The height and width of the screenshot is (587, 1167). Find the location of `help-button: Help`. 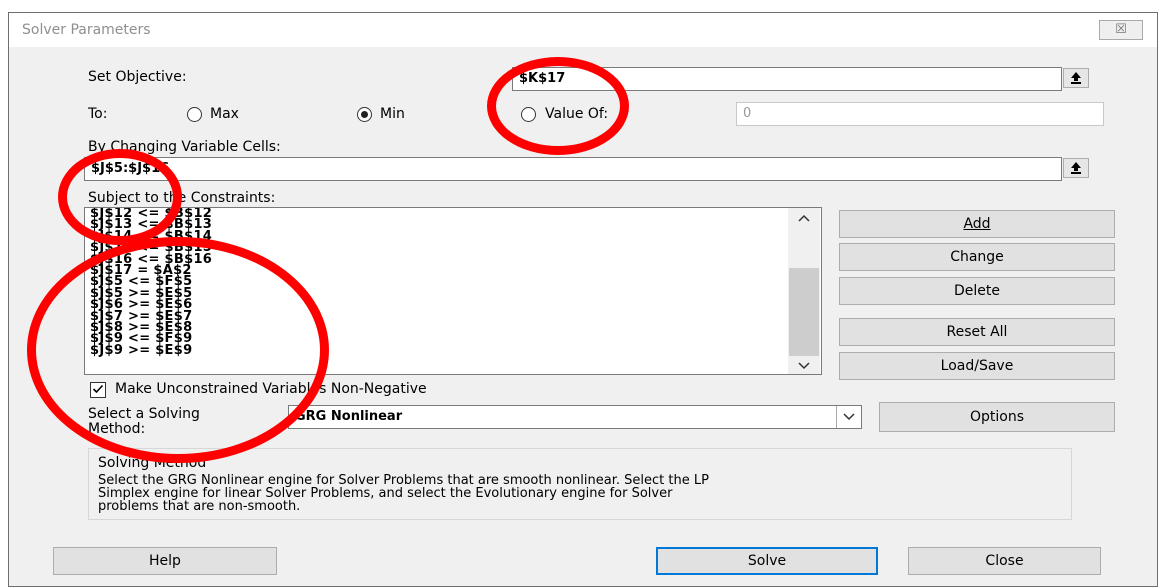

help-button: Help is located at coordinates (165, 561).